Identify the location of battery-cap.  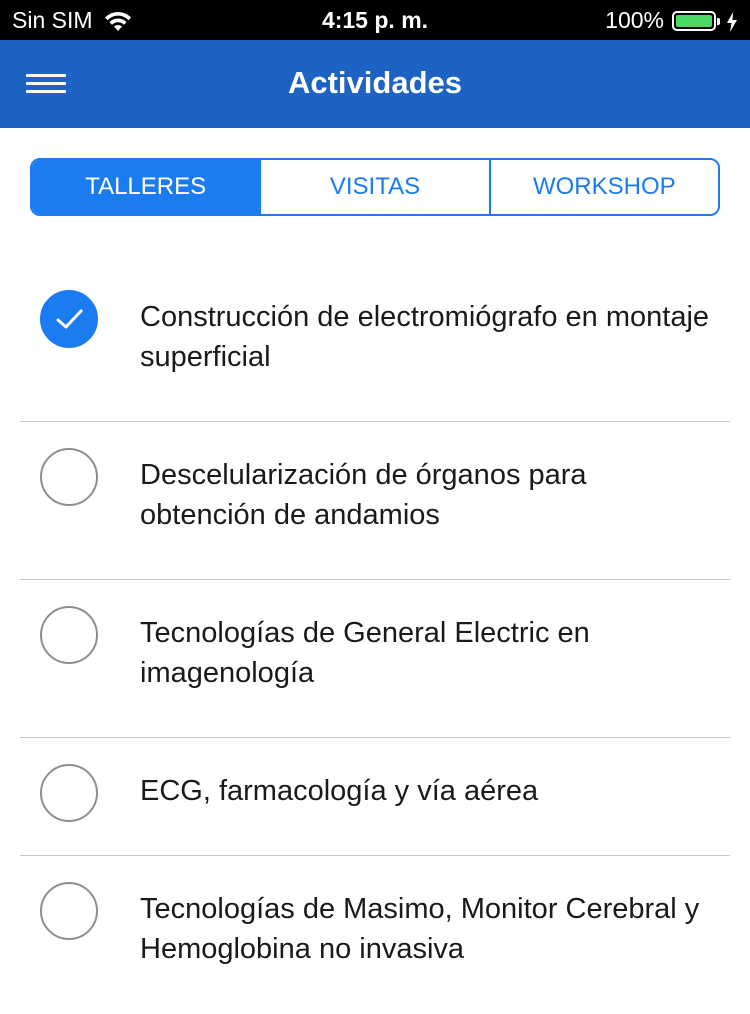
(718, 21).